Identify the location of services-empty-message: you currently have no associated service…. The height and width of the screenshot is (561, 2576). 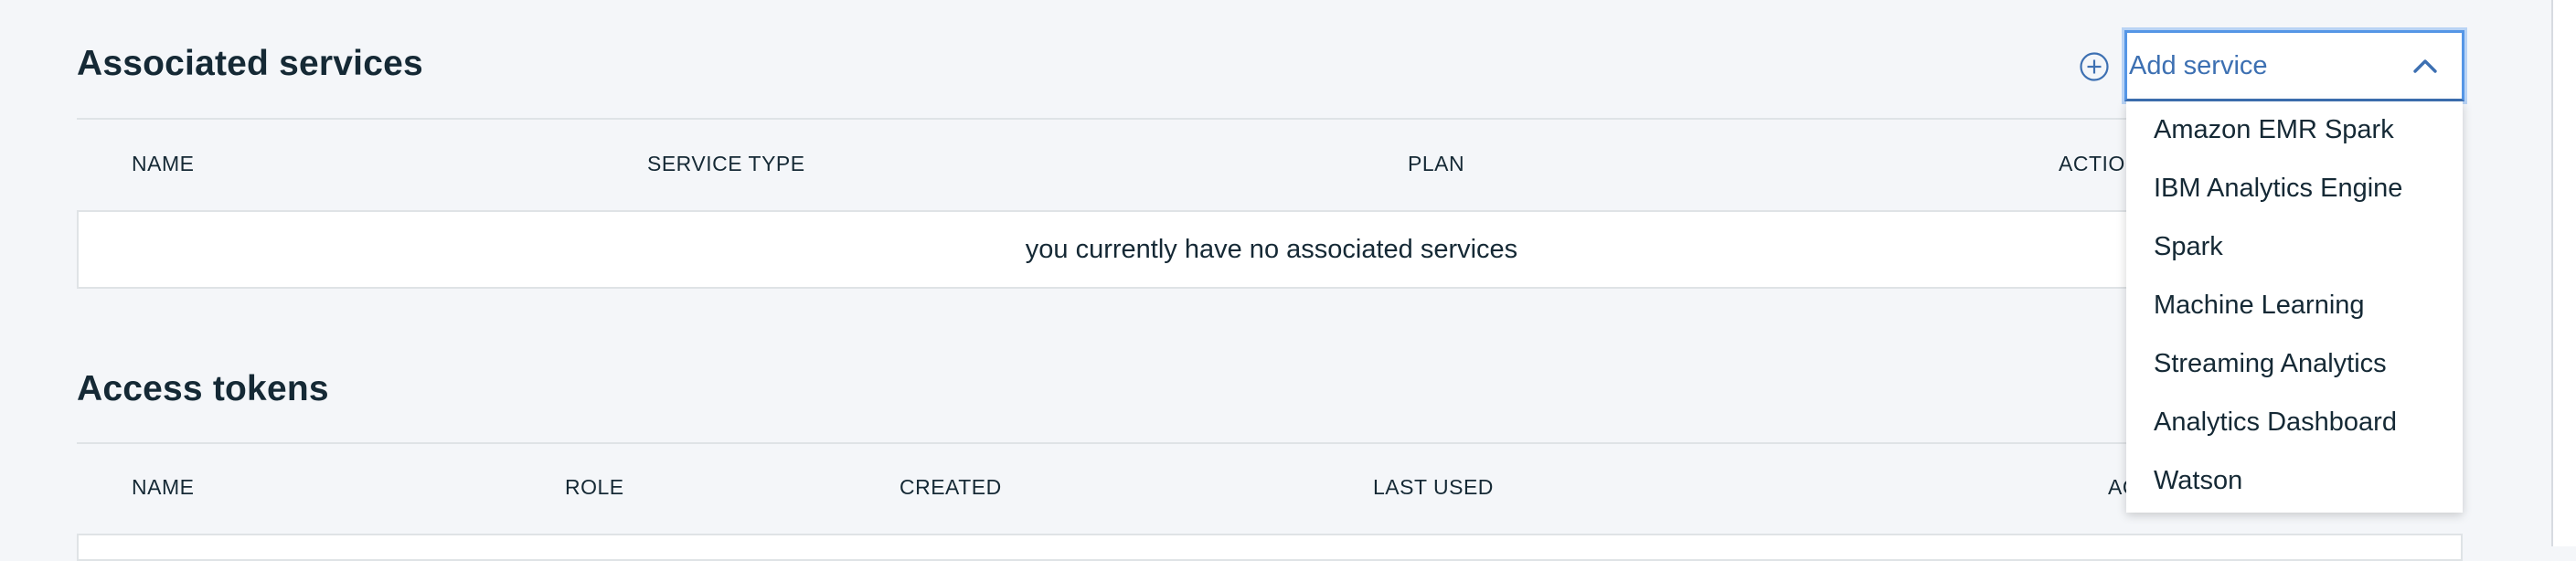
(1271, 249).